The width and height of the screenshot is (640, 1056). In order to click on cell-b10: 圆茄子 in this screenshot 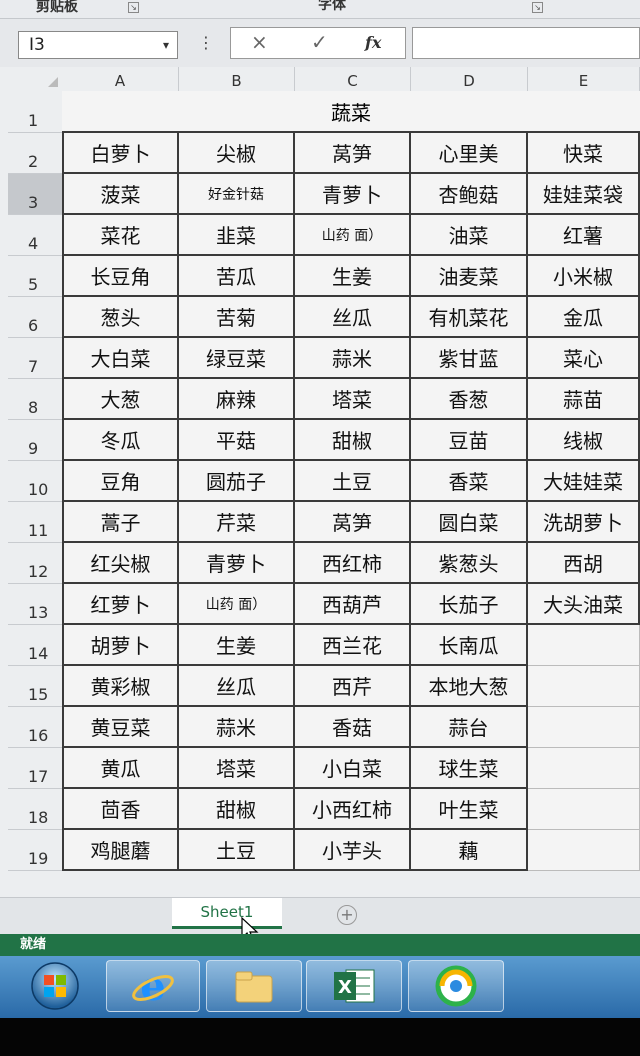, I will do `click(237, 481)`.